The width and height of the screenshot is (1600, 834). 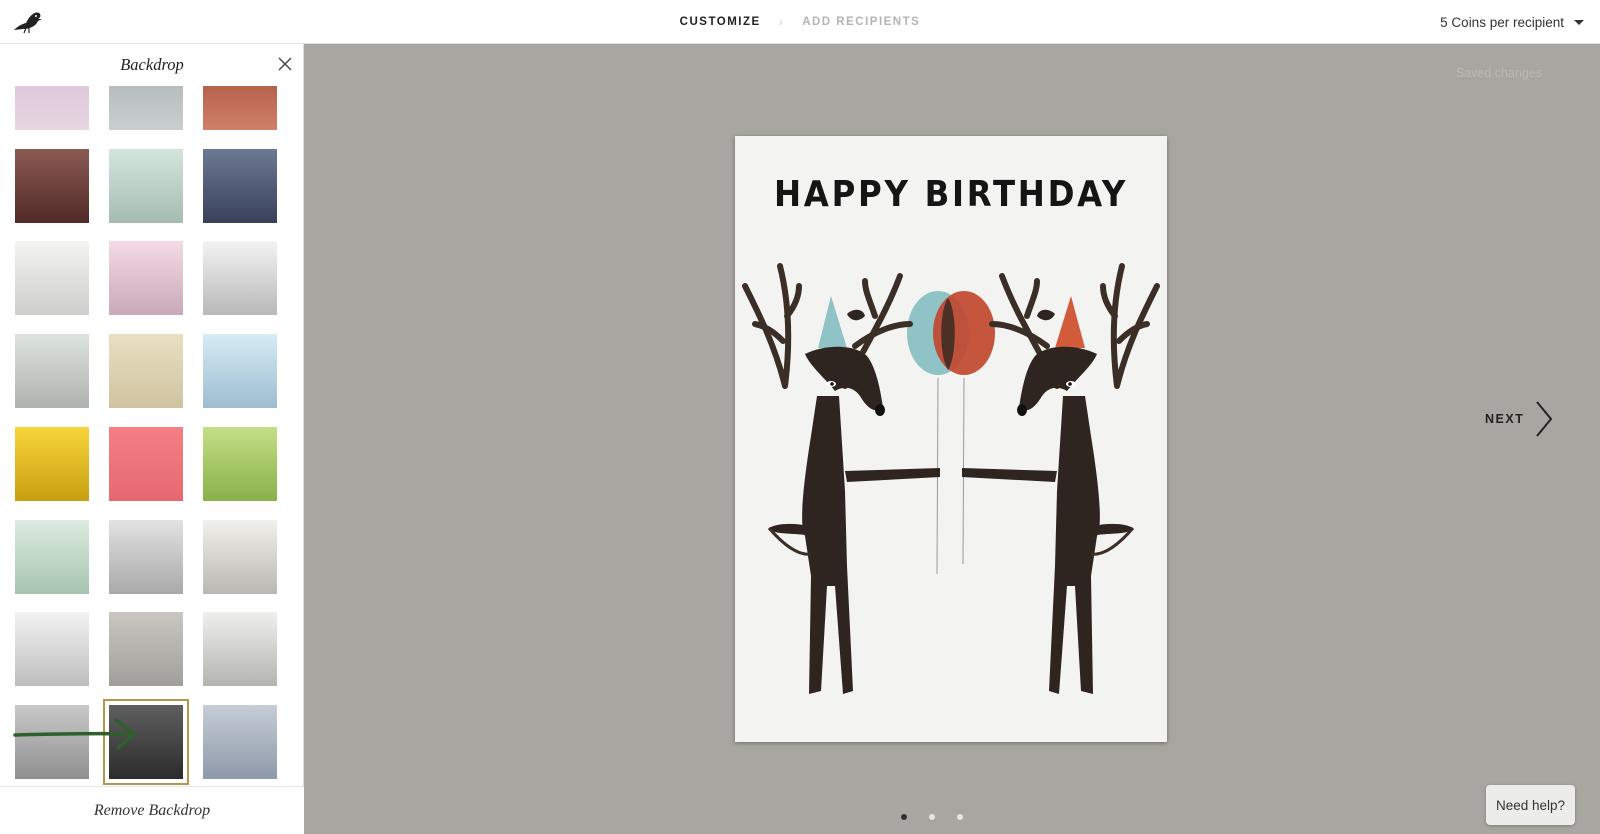 I want to click on next-button: NEXT, so click(x=1519, y=419).